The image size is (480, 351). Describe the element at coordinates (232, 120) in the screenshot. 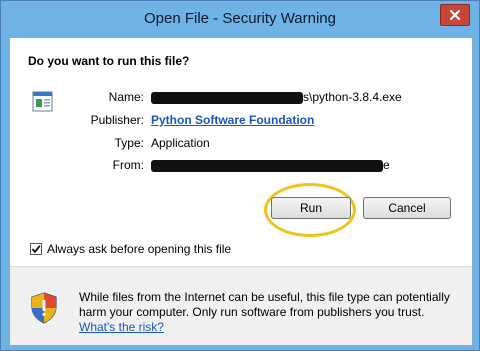

I see `publisher-link: Python Software Foundation` at that location.